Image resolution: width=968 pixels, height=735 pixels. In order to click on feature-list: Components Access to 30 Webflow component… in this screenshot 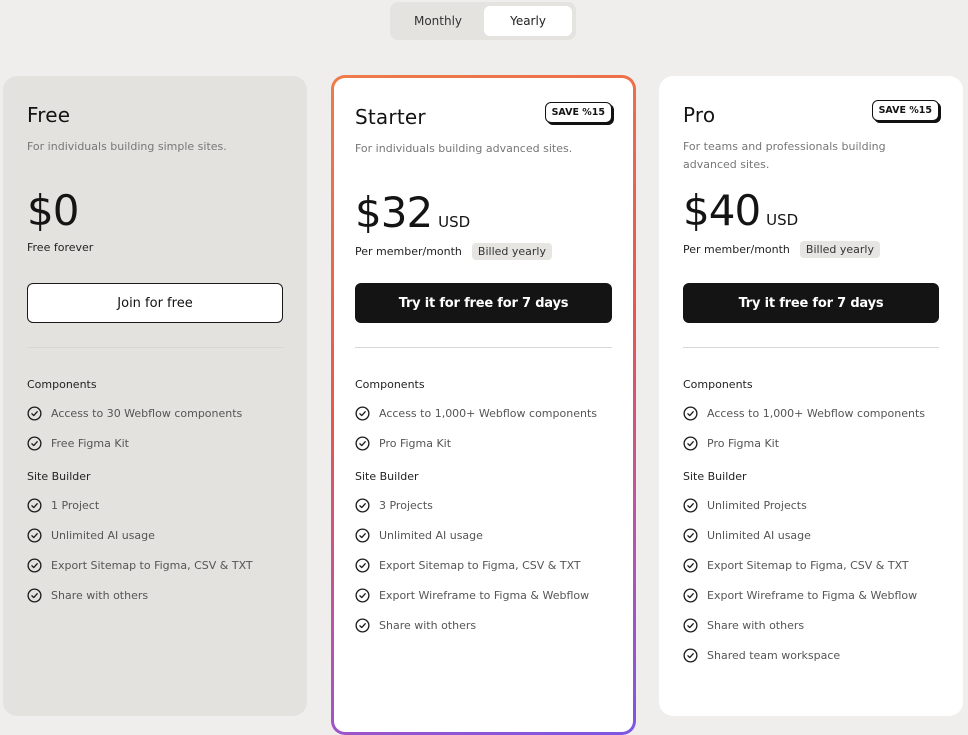, I will do `click(155, 494)`.